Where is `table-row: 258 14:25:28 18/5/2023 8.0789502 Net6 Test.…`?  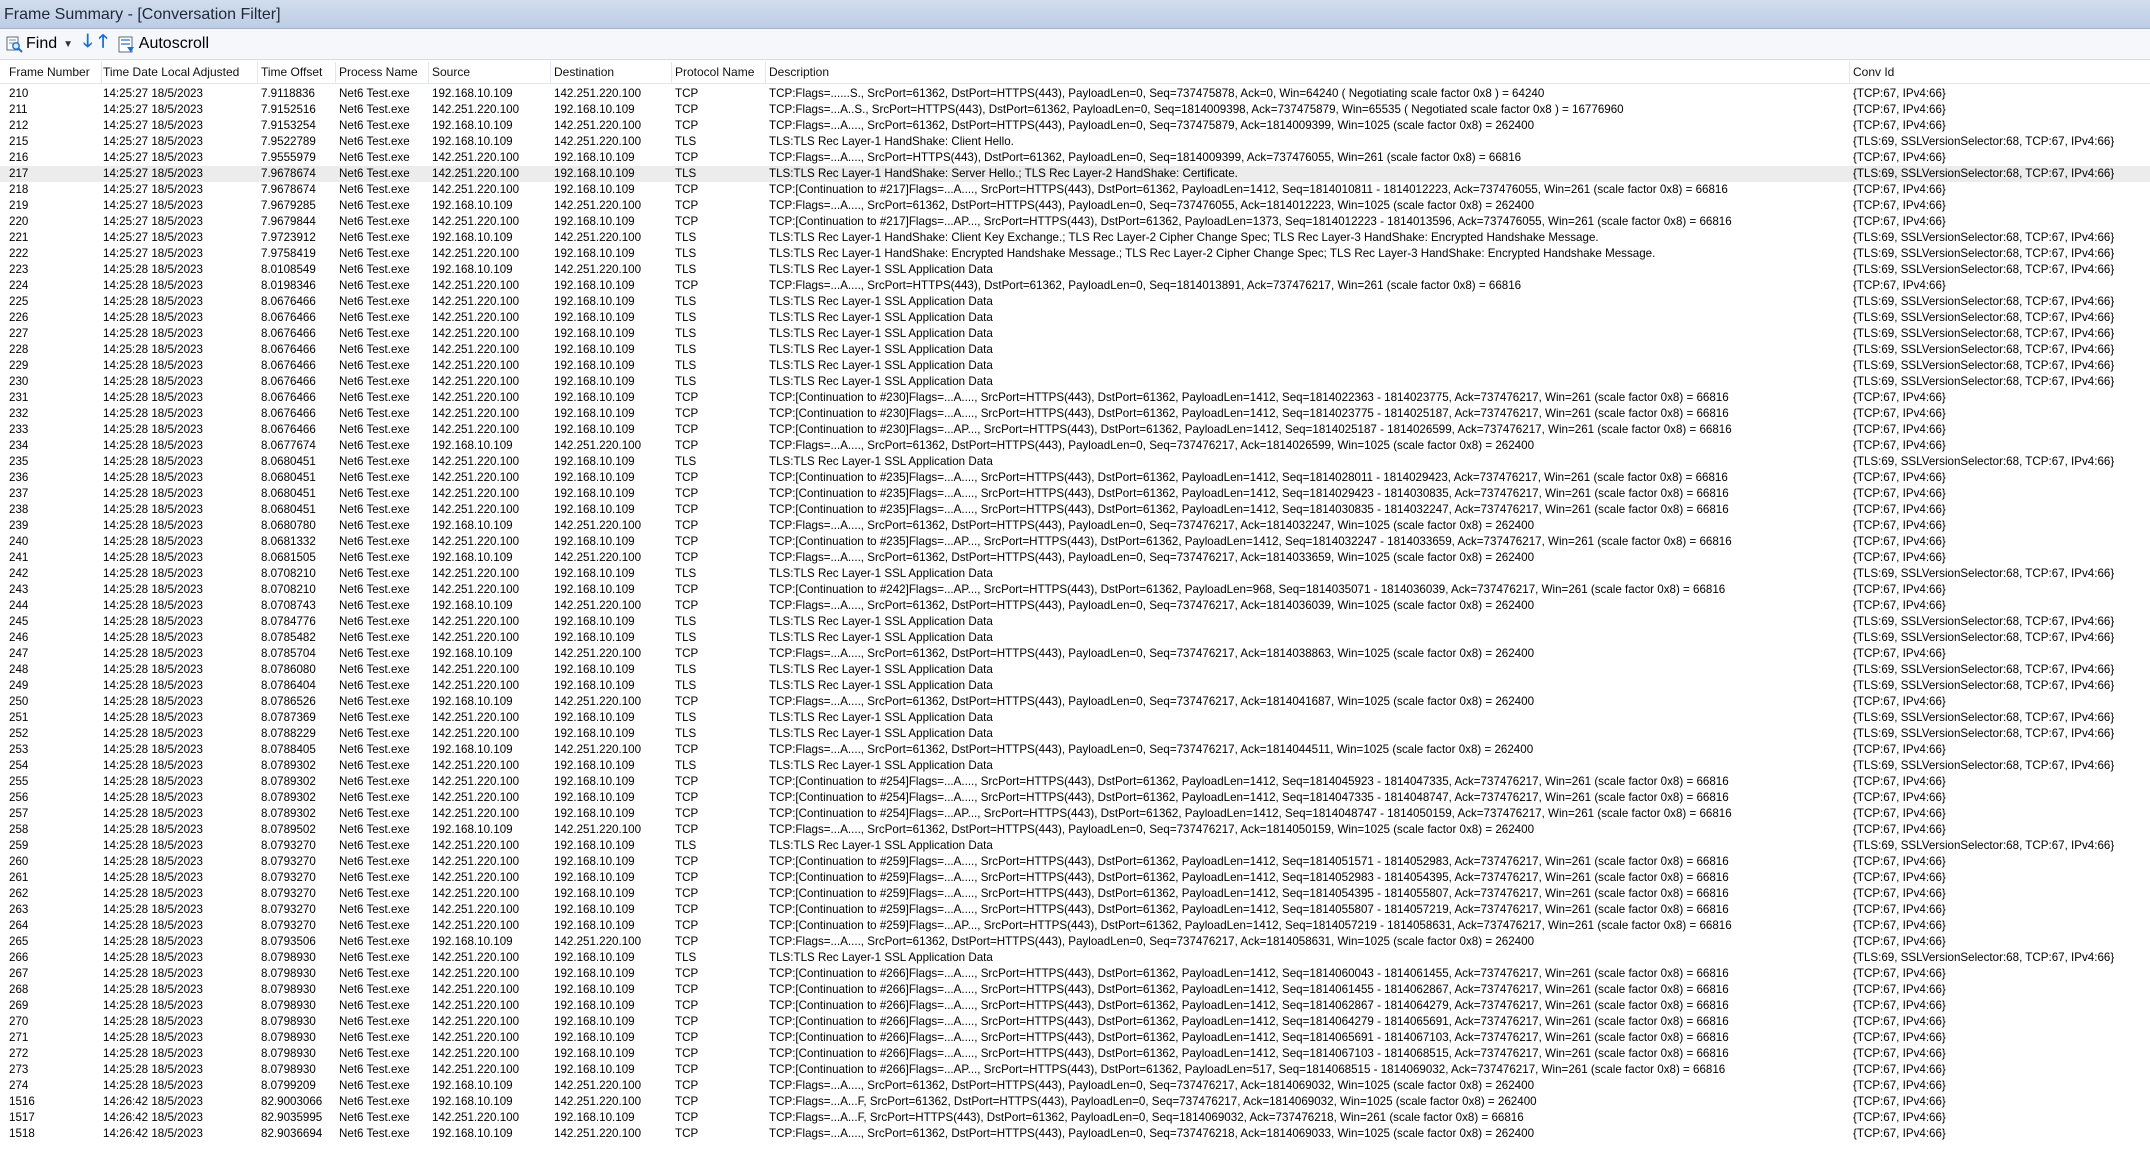
table-row: 258 14:25:28 18/5/2023 8.0789502 Net6 Test.… is located at coordinates (1075, 830).